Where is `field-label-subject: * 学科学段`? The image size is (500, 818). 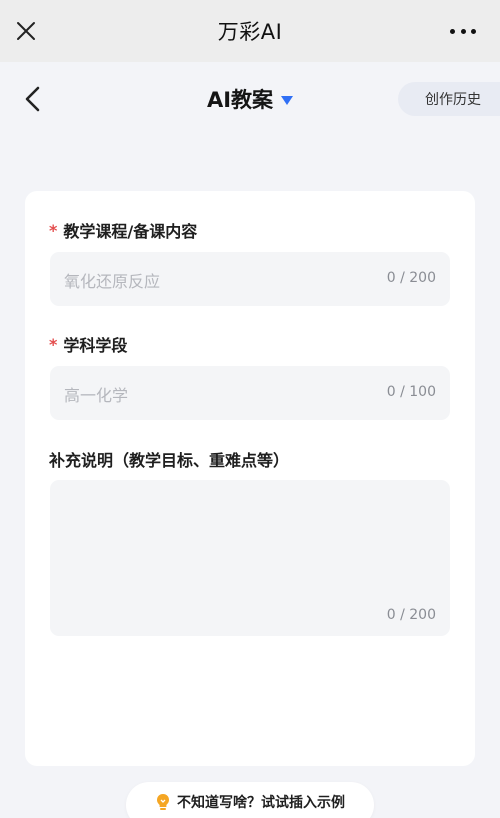
field-label-subject: * 学科学段 is located at coordinates (88, 344).